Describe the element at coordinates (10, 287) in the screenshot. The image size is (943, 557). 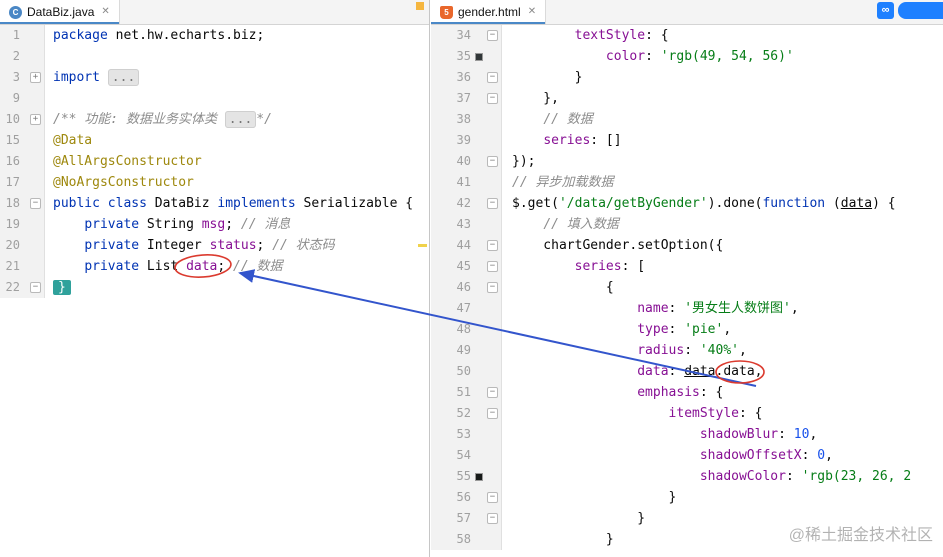
I see `line-number: 22` at that location.